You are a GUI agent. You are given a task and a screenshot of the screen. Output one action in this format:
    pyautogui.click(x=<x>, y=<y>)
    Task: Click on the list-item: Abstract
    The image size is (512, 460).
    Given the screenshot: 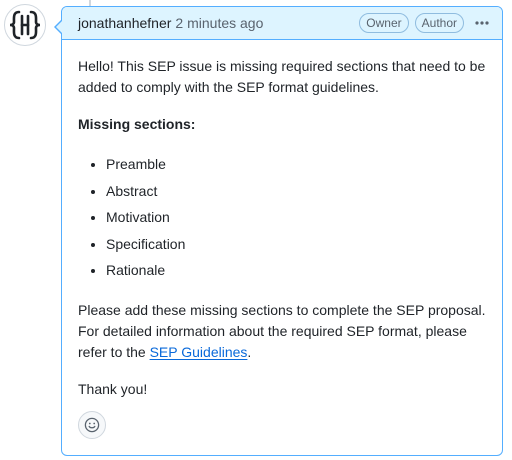 What is the action you would take?
    pyautogui.click(x=296, y=191)
    